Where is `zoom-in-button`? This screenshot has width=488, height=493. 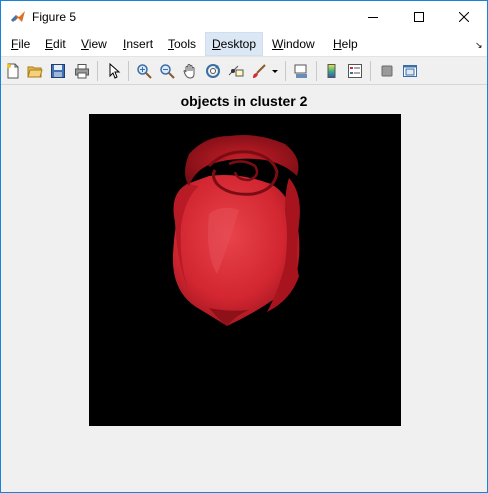
zoom-in-button is located at coordinates (144, 71).